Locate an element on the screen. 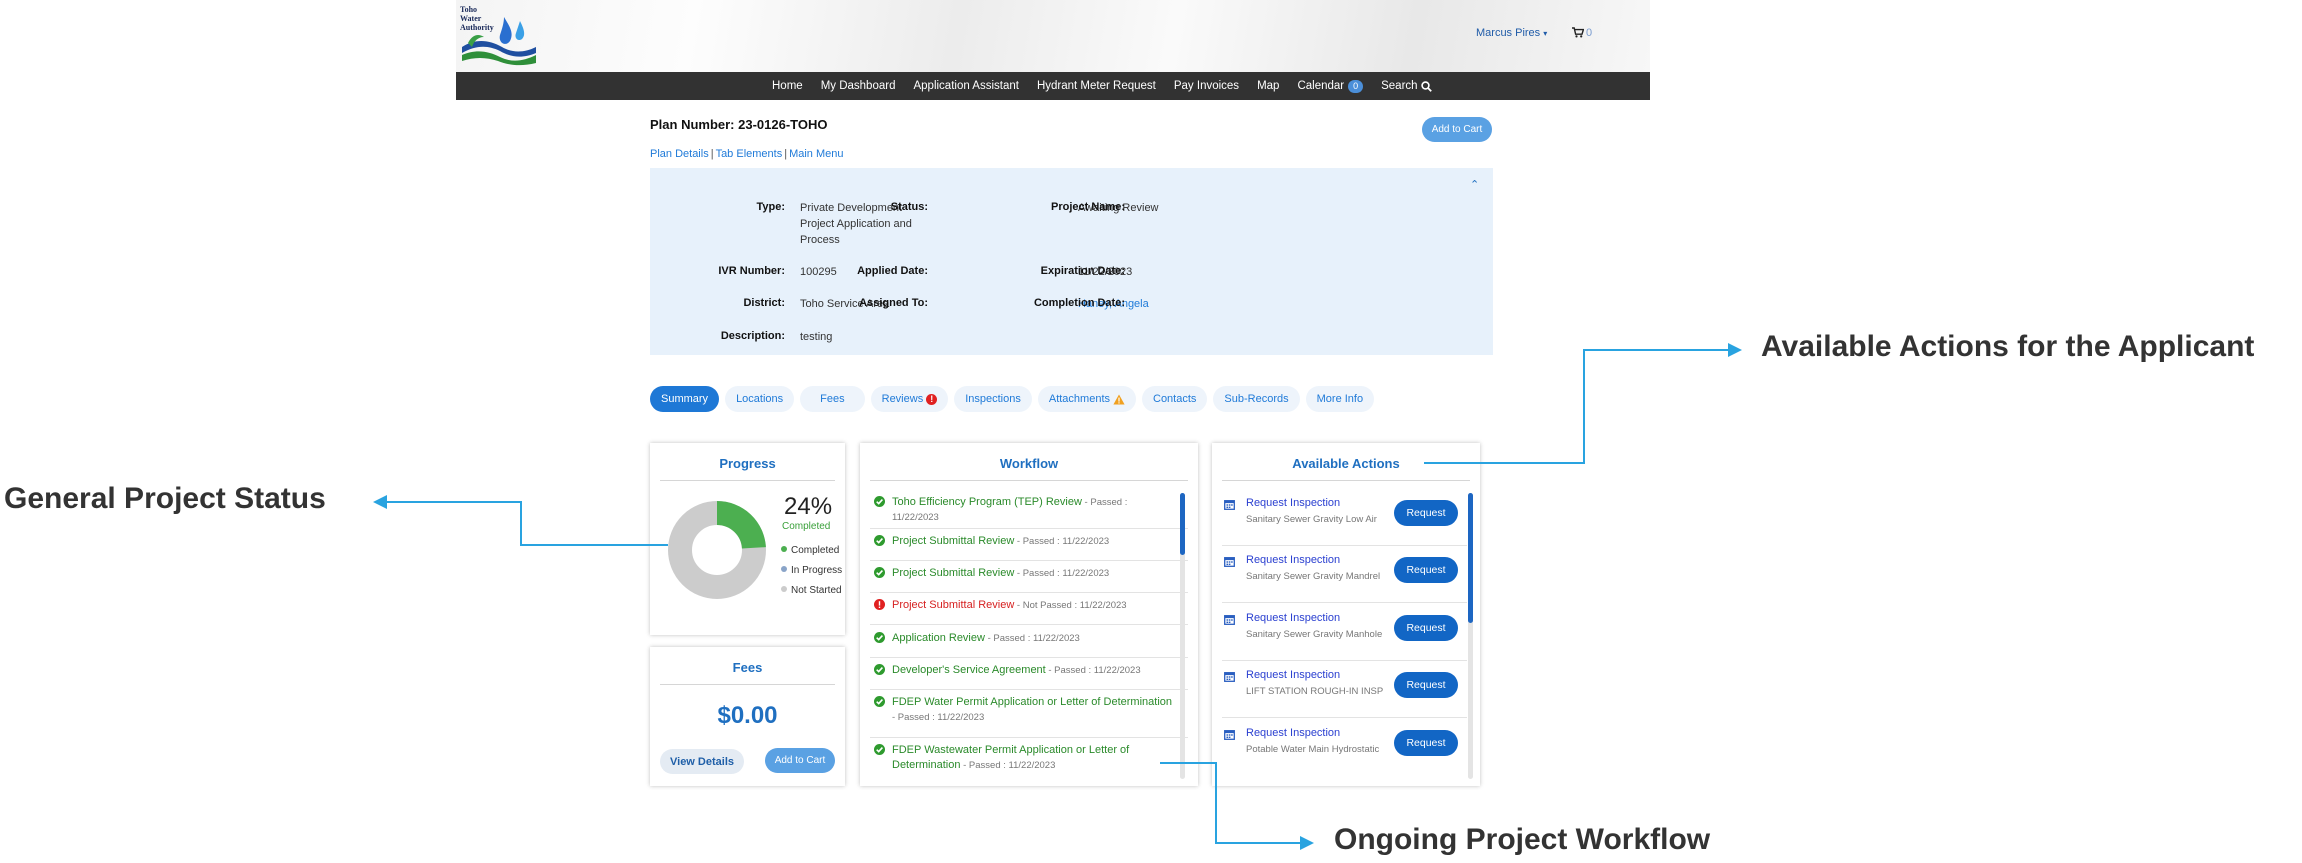 This screenshot has width=2302, height=863. tab-sub-records: Sub-Records is located at coordinates (1256, 399).